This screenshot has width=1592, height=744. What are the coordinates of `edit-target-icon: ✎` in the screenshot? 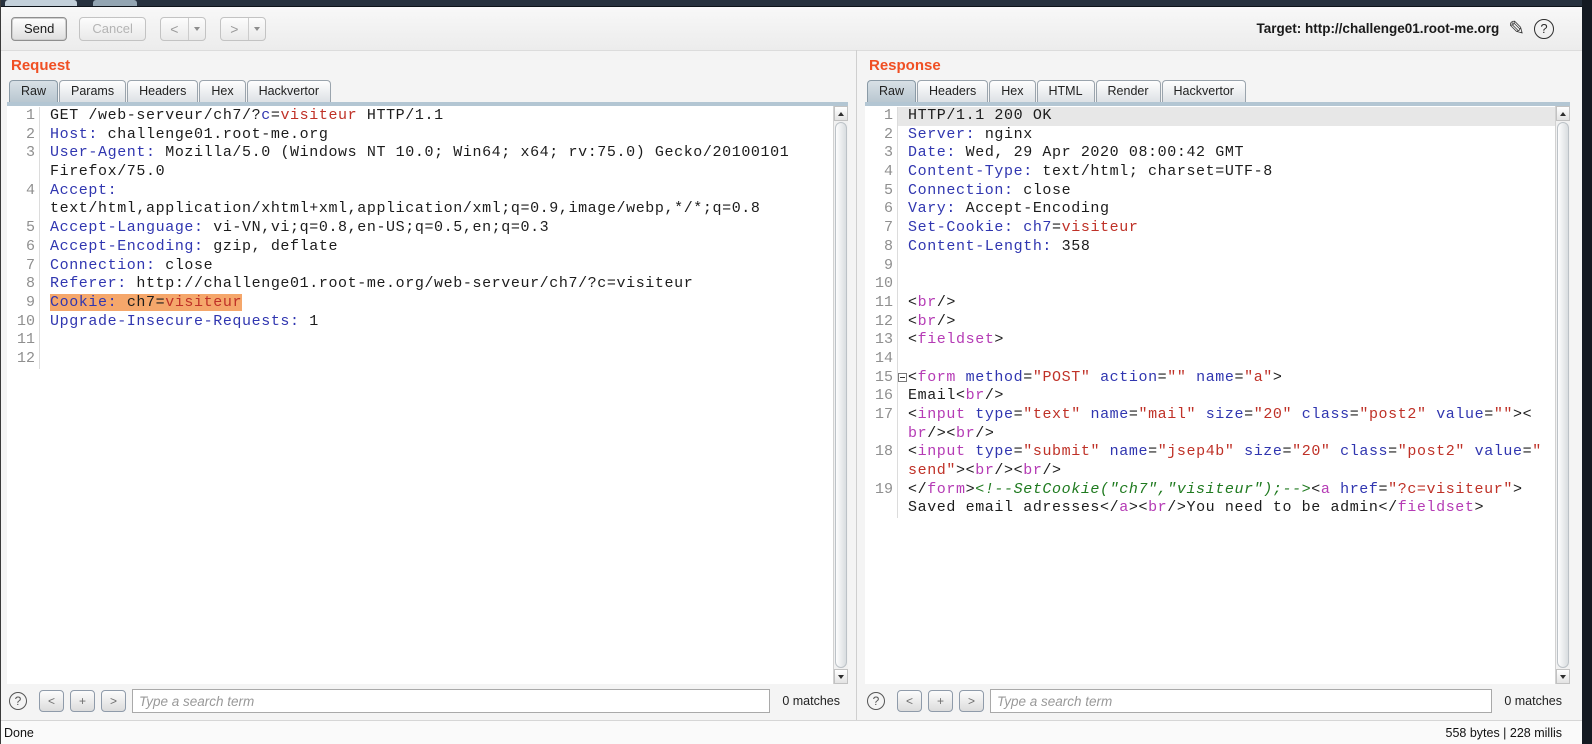 It's located at (1516, 29).